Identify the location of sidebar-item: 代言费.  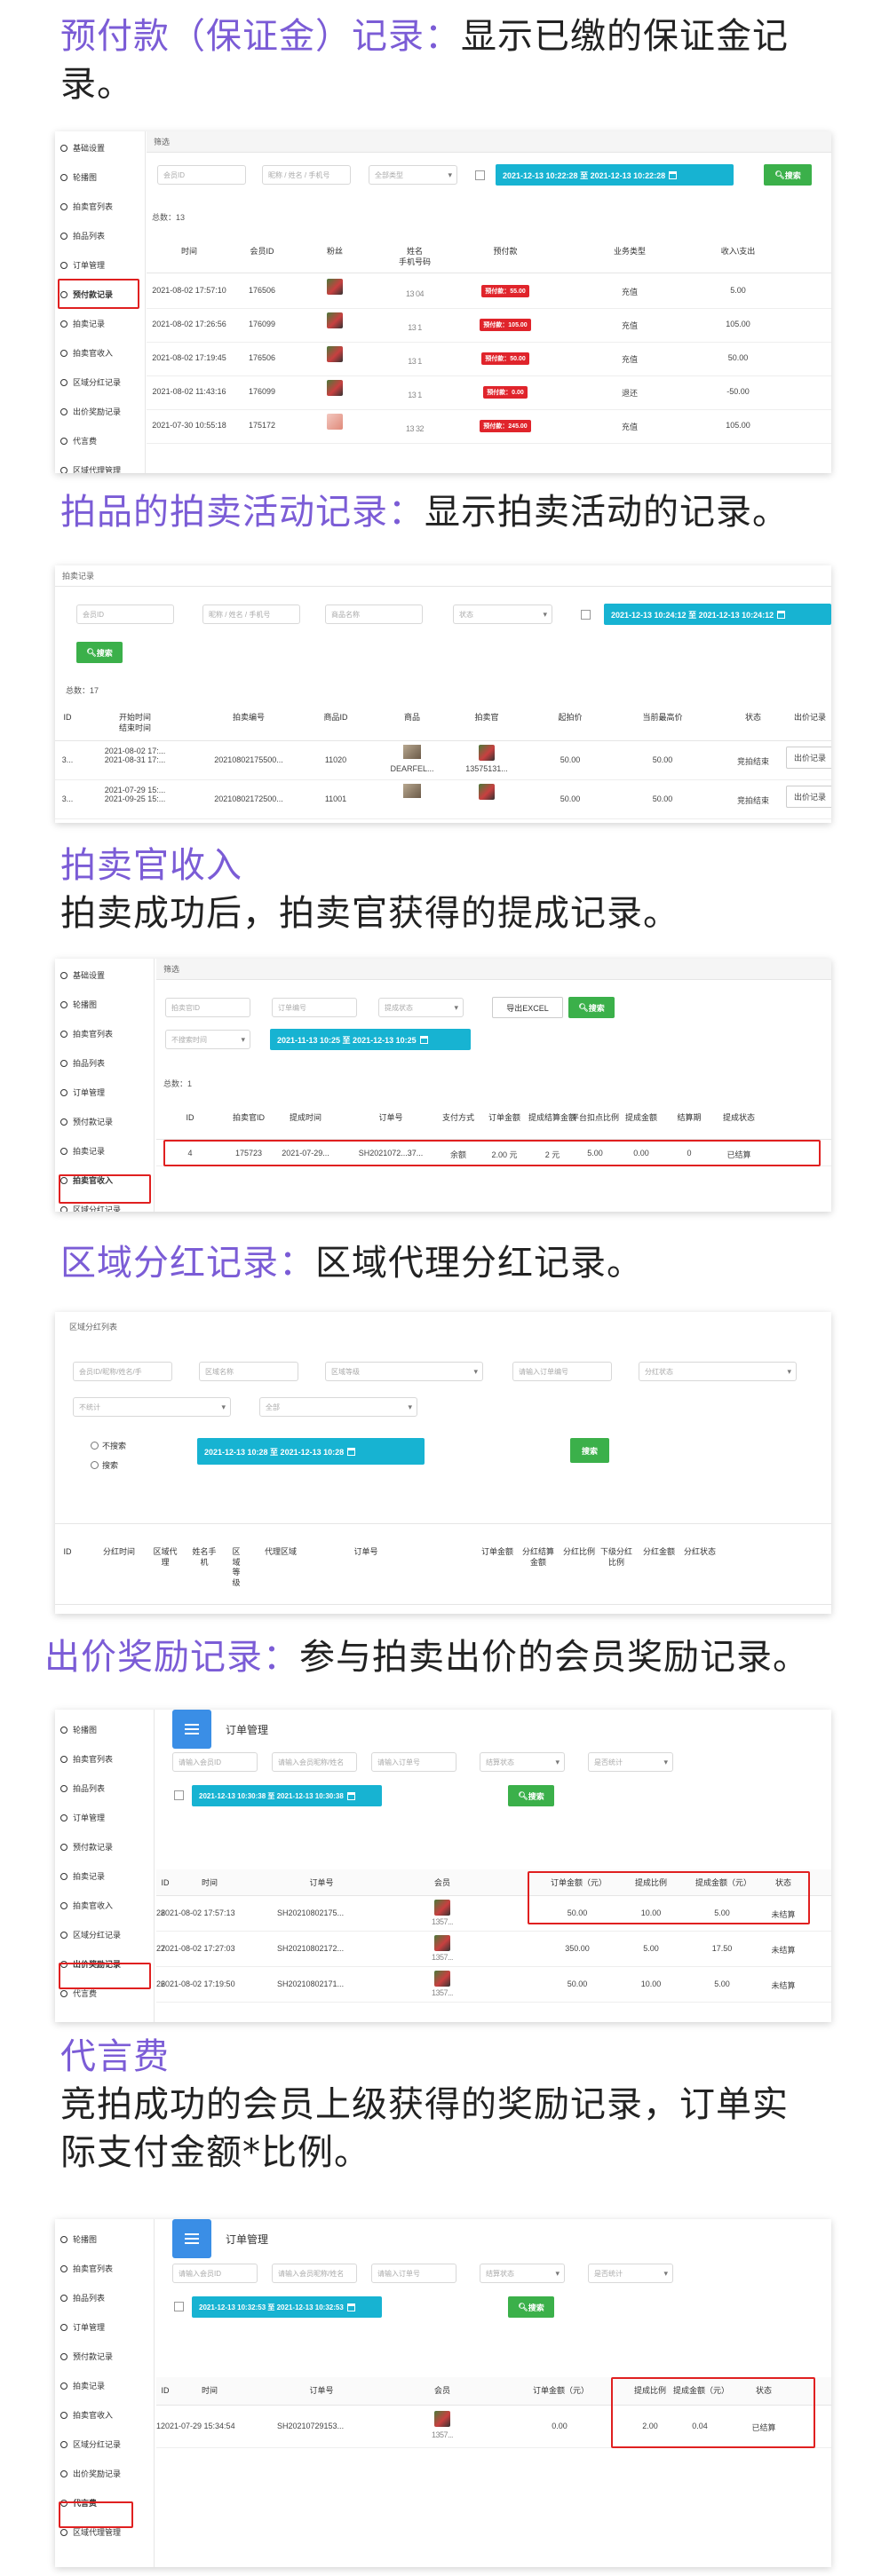
(100, 440).